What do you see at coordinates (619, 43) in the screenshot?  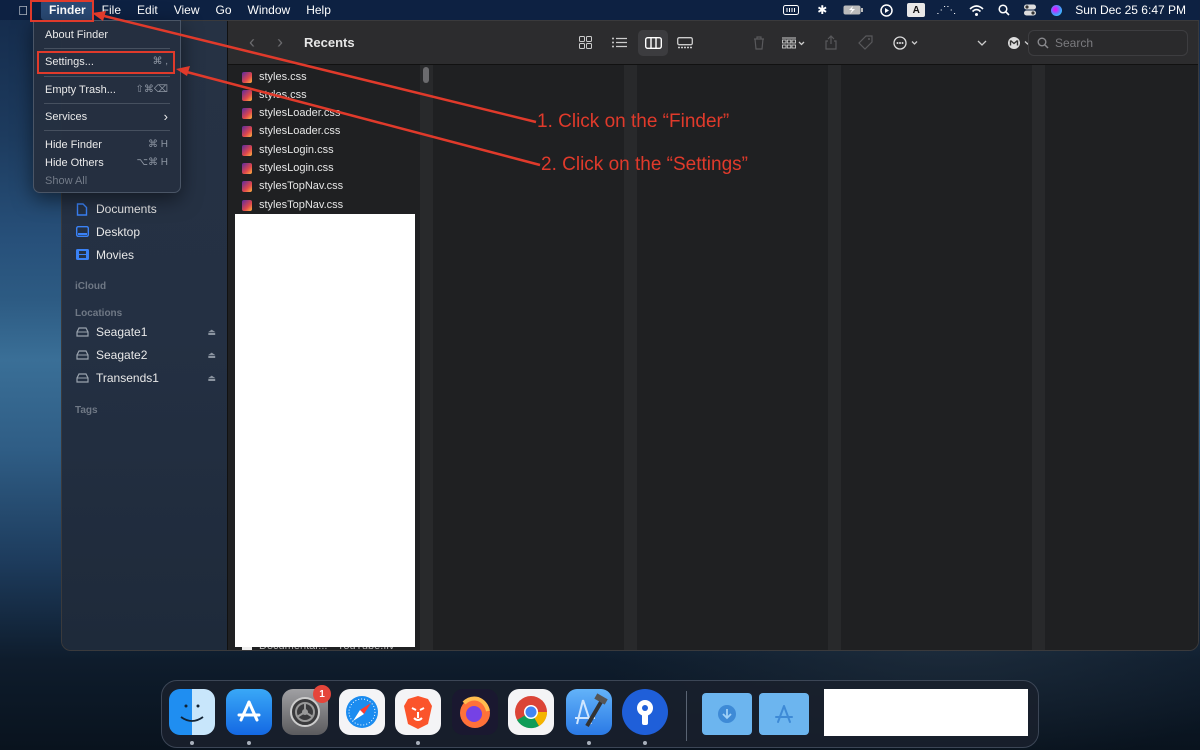 I see `list-view-button` at bounding box center [619, 43].